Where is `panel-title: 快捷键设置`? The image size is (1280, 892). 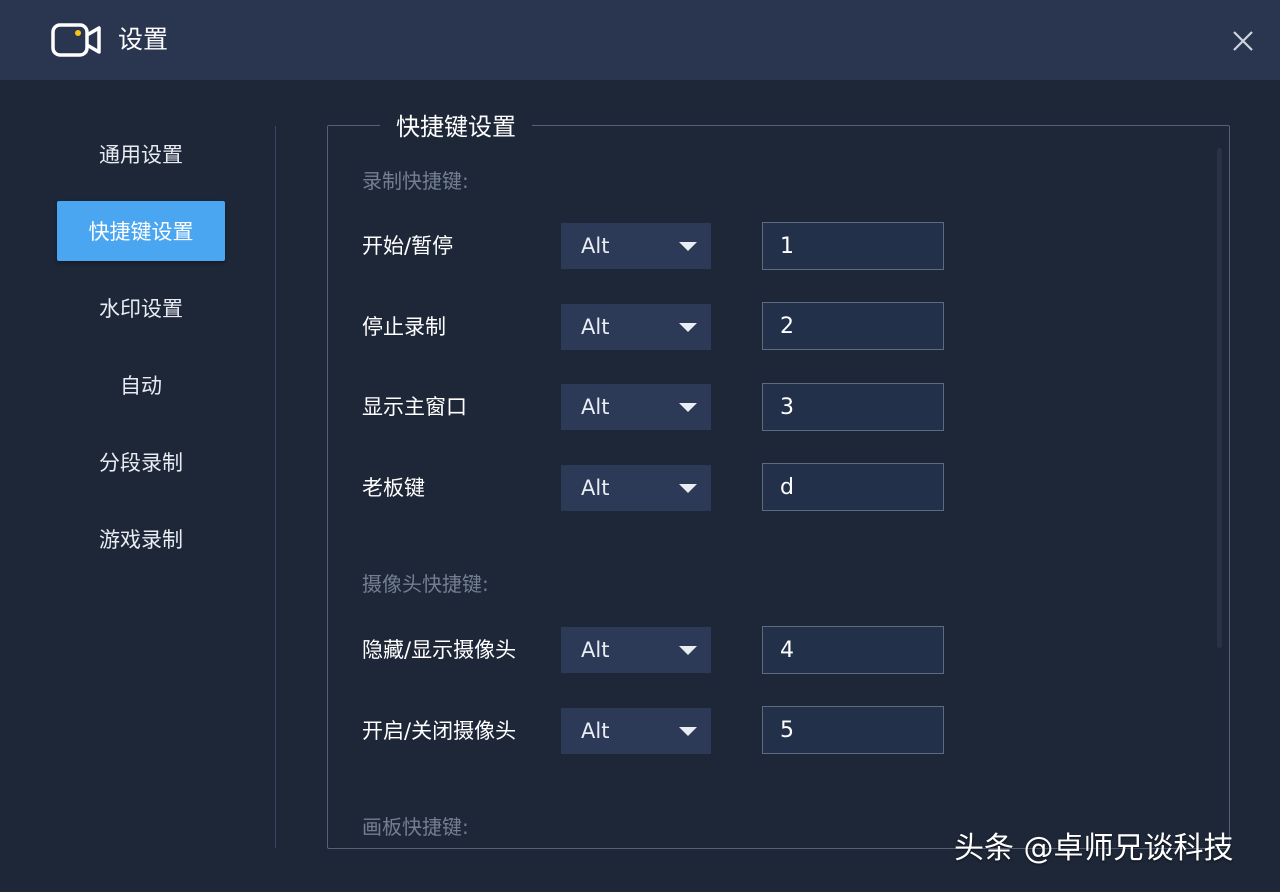 panel-title: 快捷键设置 is located at coordinates (456, 127).